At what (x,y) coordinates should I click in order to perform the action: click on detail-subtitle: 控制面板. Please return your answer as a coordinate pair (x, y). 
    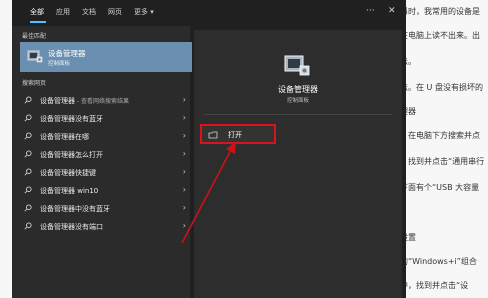
    Looking at the image, I should click on (297, 101).